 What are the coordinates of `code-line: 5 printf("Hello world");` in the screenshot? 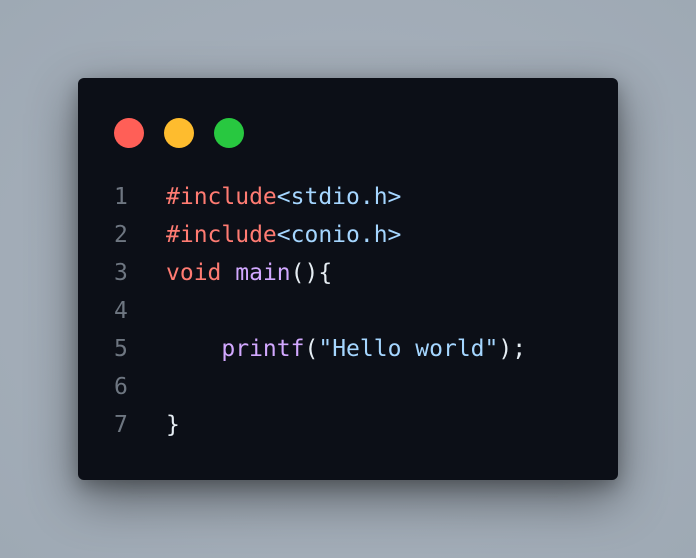 It's located at (348, 349).